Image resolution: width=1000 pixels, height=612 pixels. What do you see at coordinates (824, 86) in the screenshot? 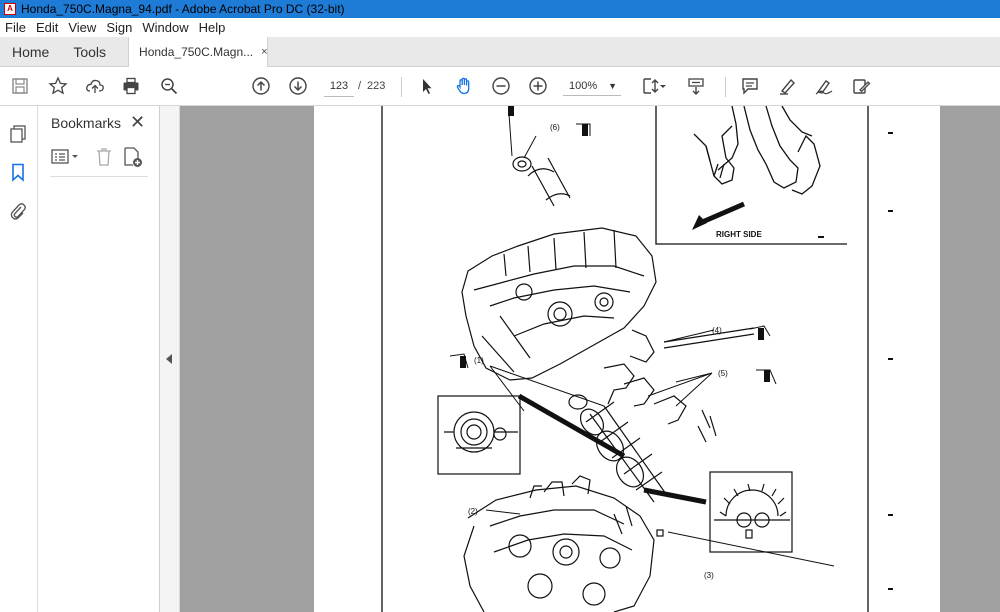
I see `sign-icon` at bounding box center [824, 86].